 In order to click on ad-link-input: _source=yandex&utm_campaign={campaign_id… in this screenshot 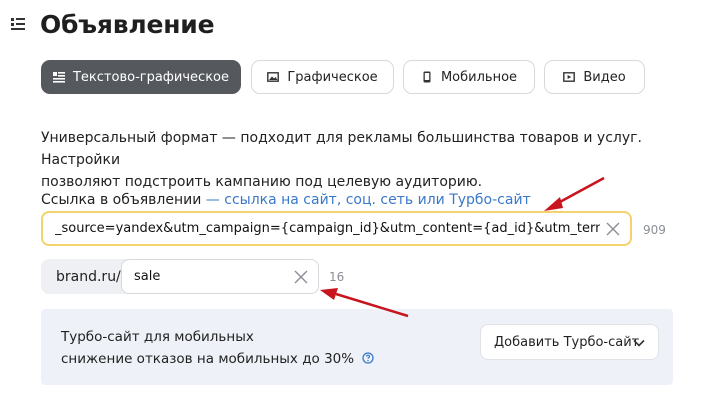, I will do `click(336, 228)`.